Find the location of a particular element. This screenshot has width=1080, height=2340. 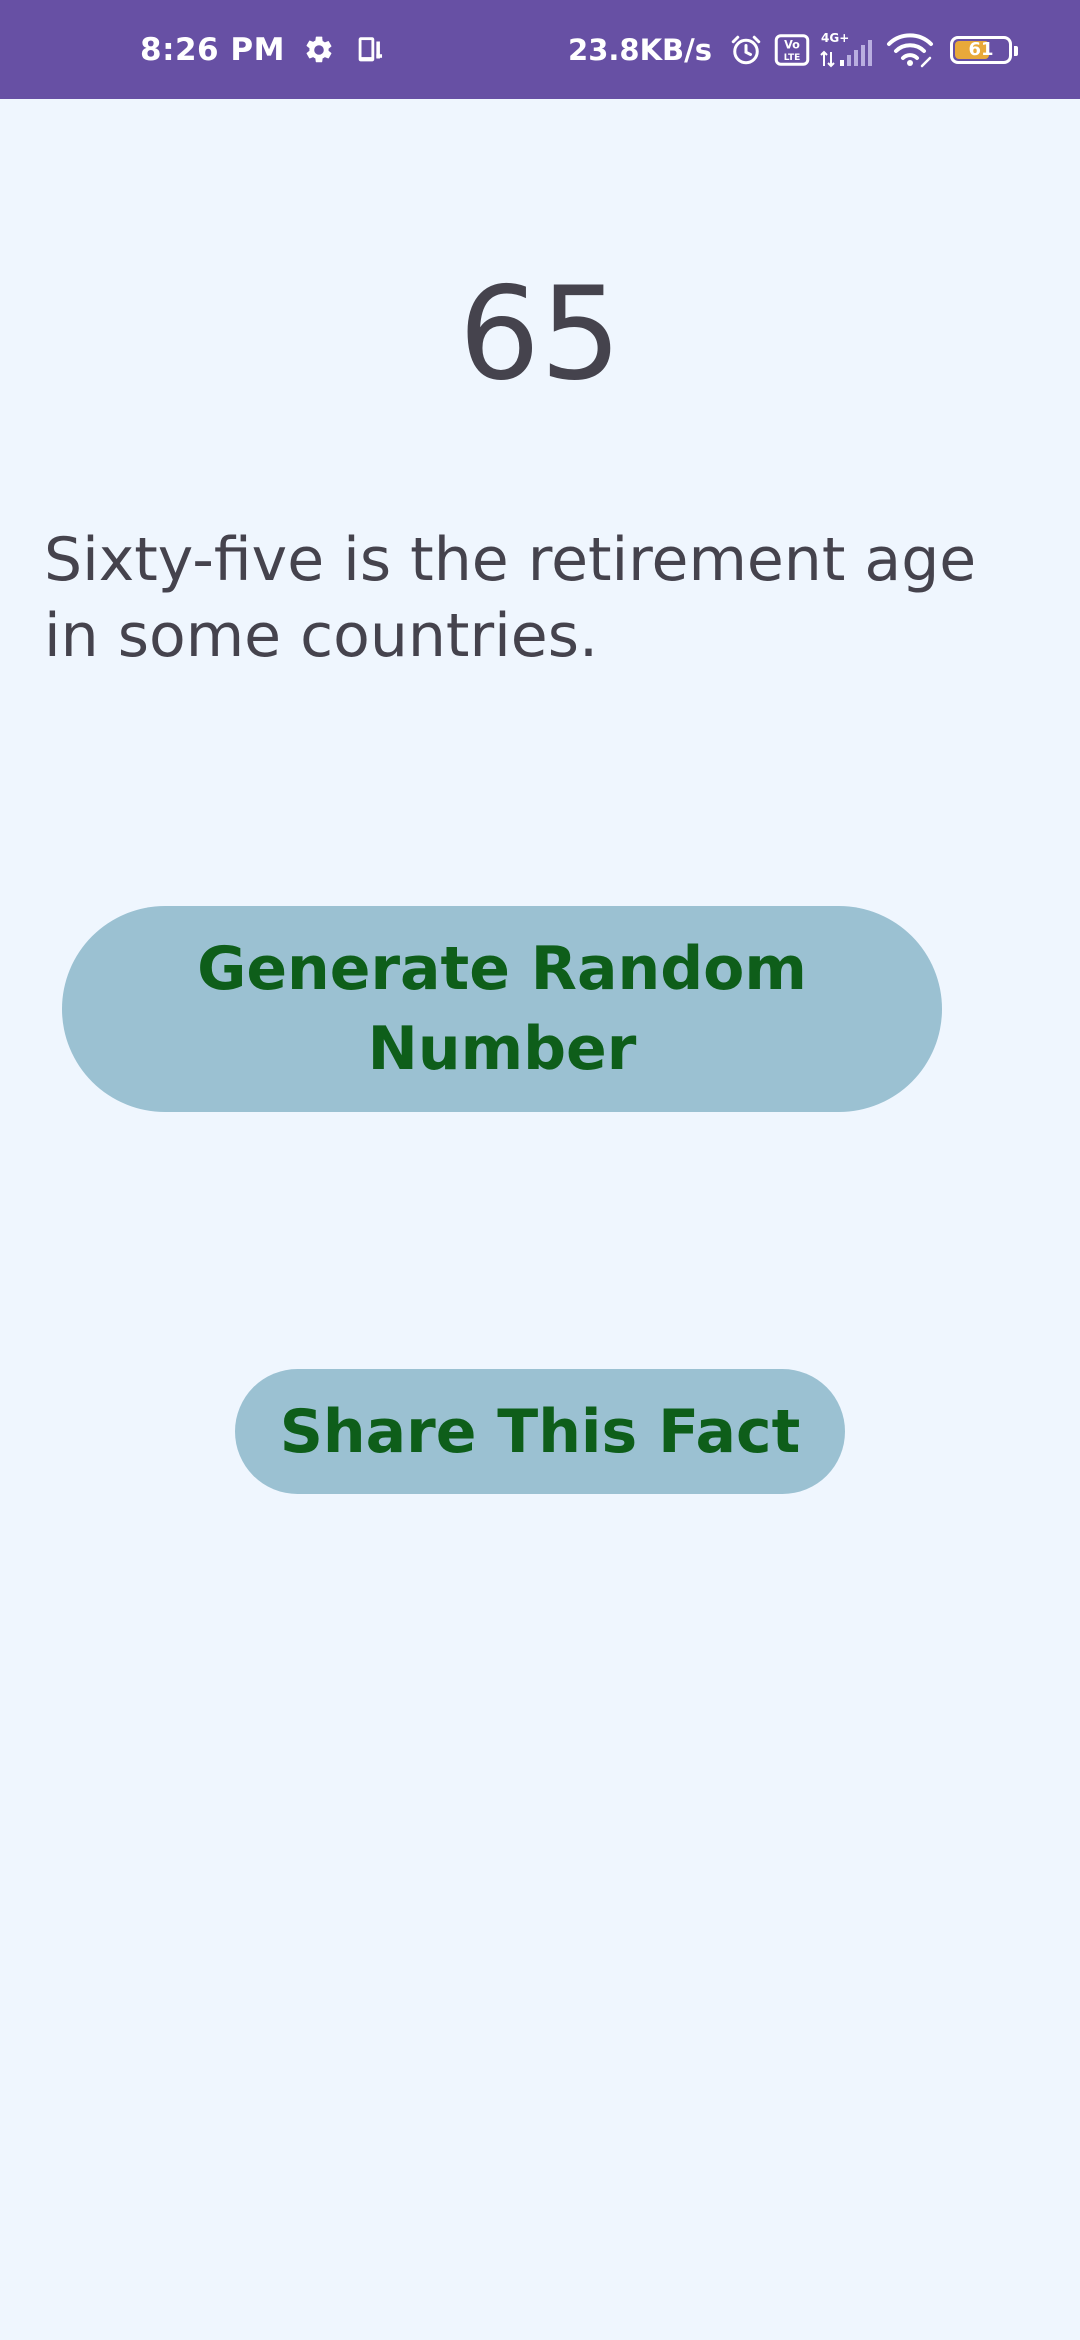

signal-icon: 4G+ is located at coordinates (848, 50).